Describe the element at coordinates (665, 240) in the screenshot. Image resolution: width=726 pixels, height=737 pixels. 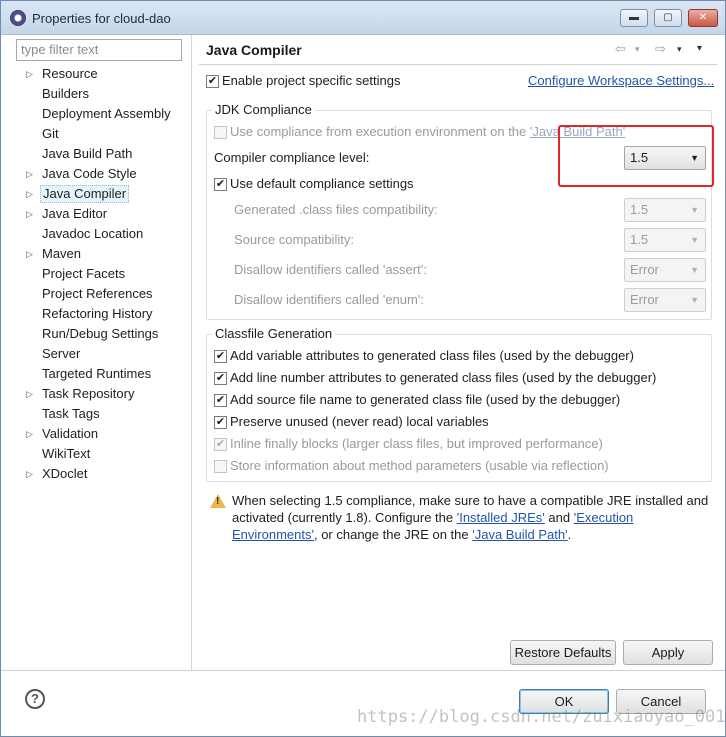
I see `source-compat-select: 1.5 ▼` at that location.